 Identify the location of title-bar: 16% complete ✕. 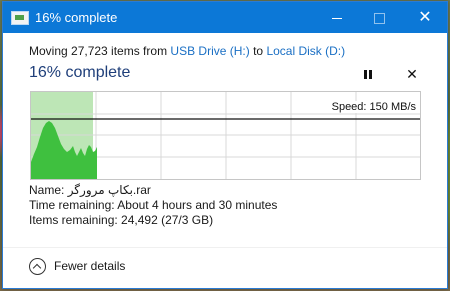
(225, 17).